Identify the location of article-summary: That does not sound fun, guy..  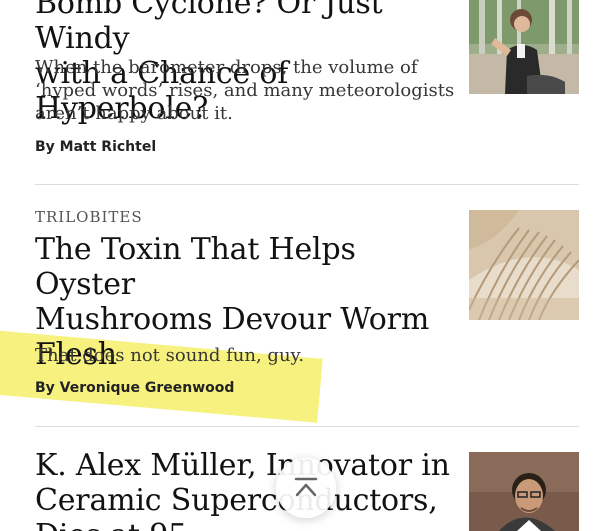
(170, 355).